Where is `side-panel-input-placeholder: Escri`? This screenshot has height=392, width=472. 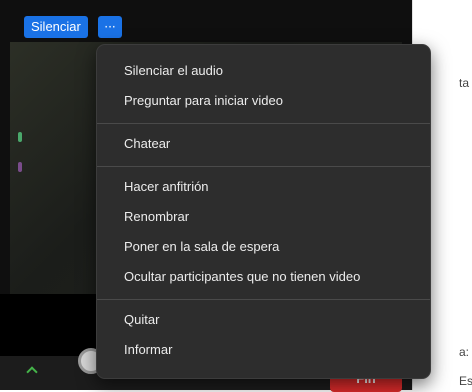
side-panel-input-placeholder: Escri is located at coordinates (465, 381).